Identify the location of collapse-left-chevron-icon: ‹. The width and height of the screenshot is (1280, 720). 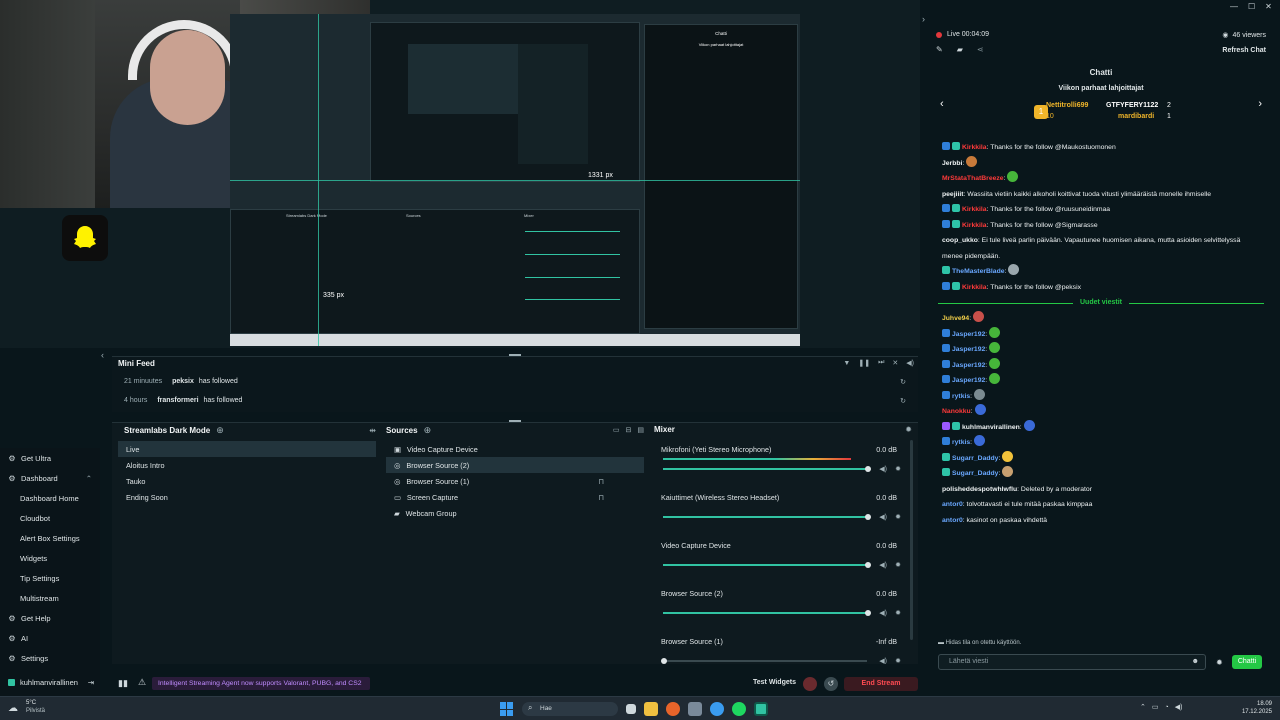
(102, 355).